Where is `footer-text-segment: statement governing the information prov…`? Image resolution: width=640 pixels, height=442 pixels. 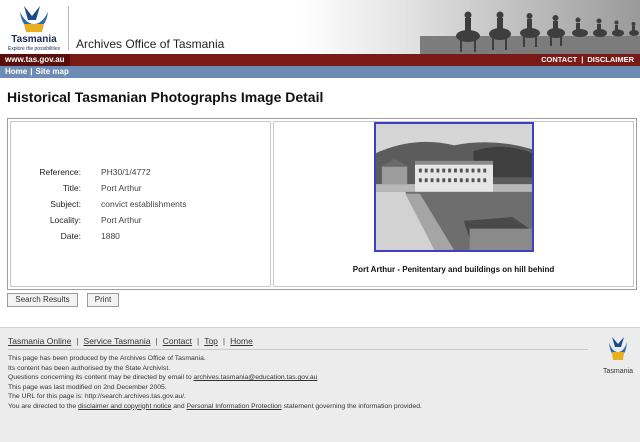
footer-text-segment: statement governing the information prov… is located at coordinates (351, 406).